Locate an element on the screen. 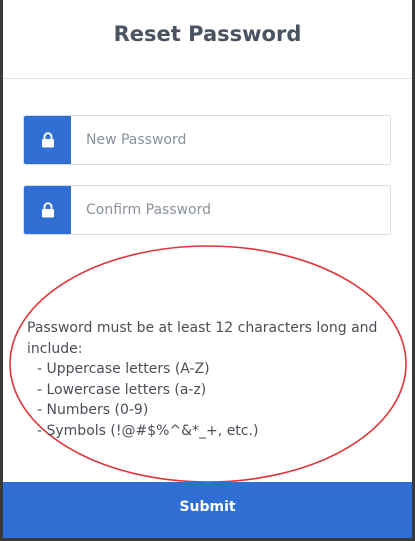 The width and height of the screenshot is (415, 541). confirm-password-input is located at coordinates (230, 210).